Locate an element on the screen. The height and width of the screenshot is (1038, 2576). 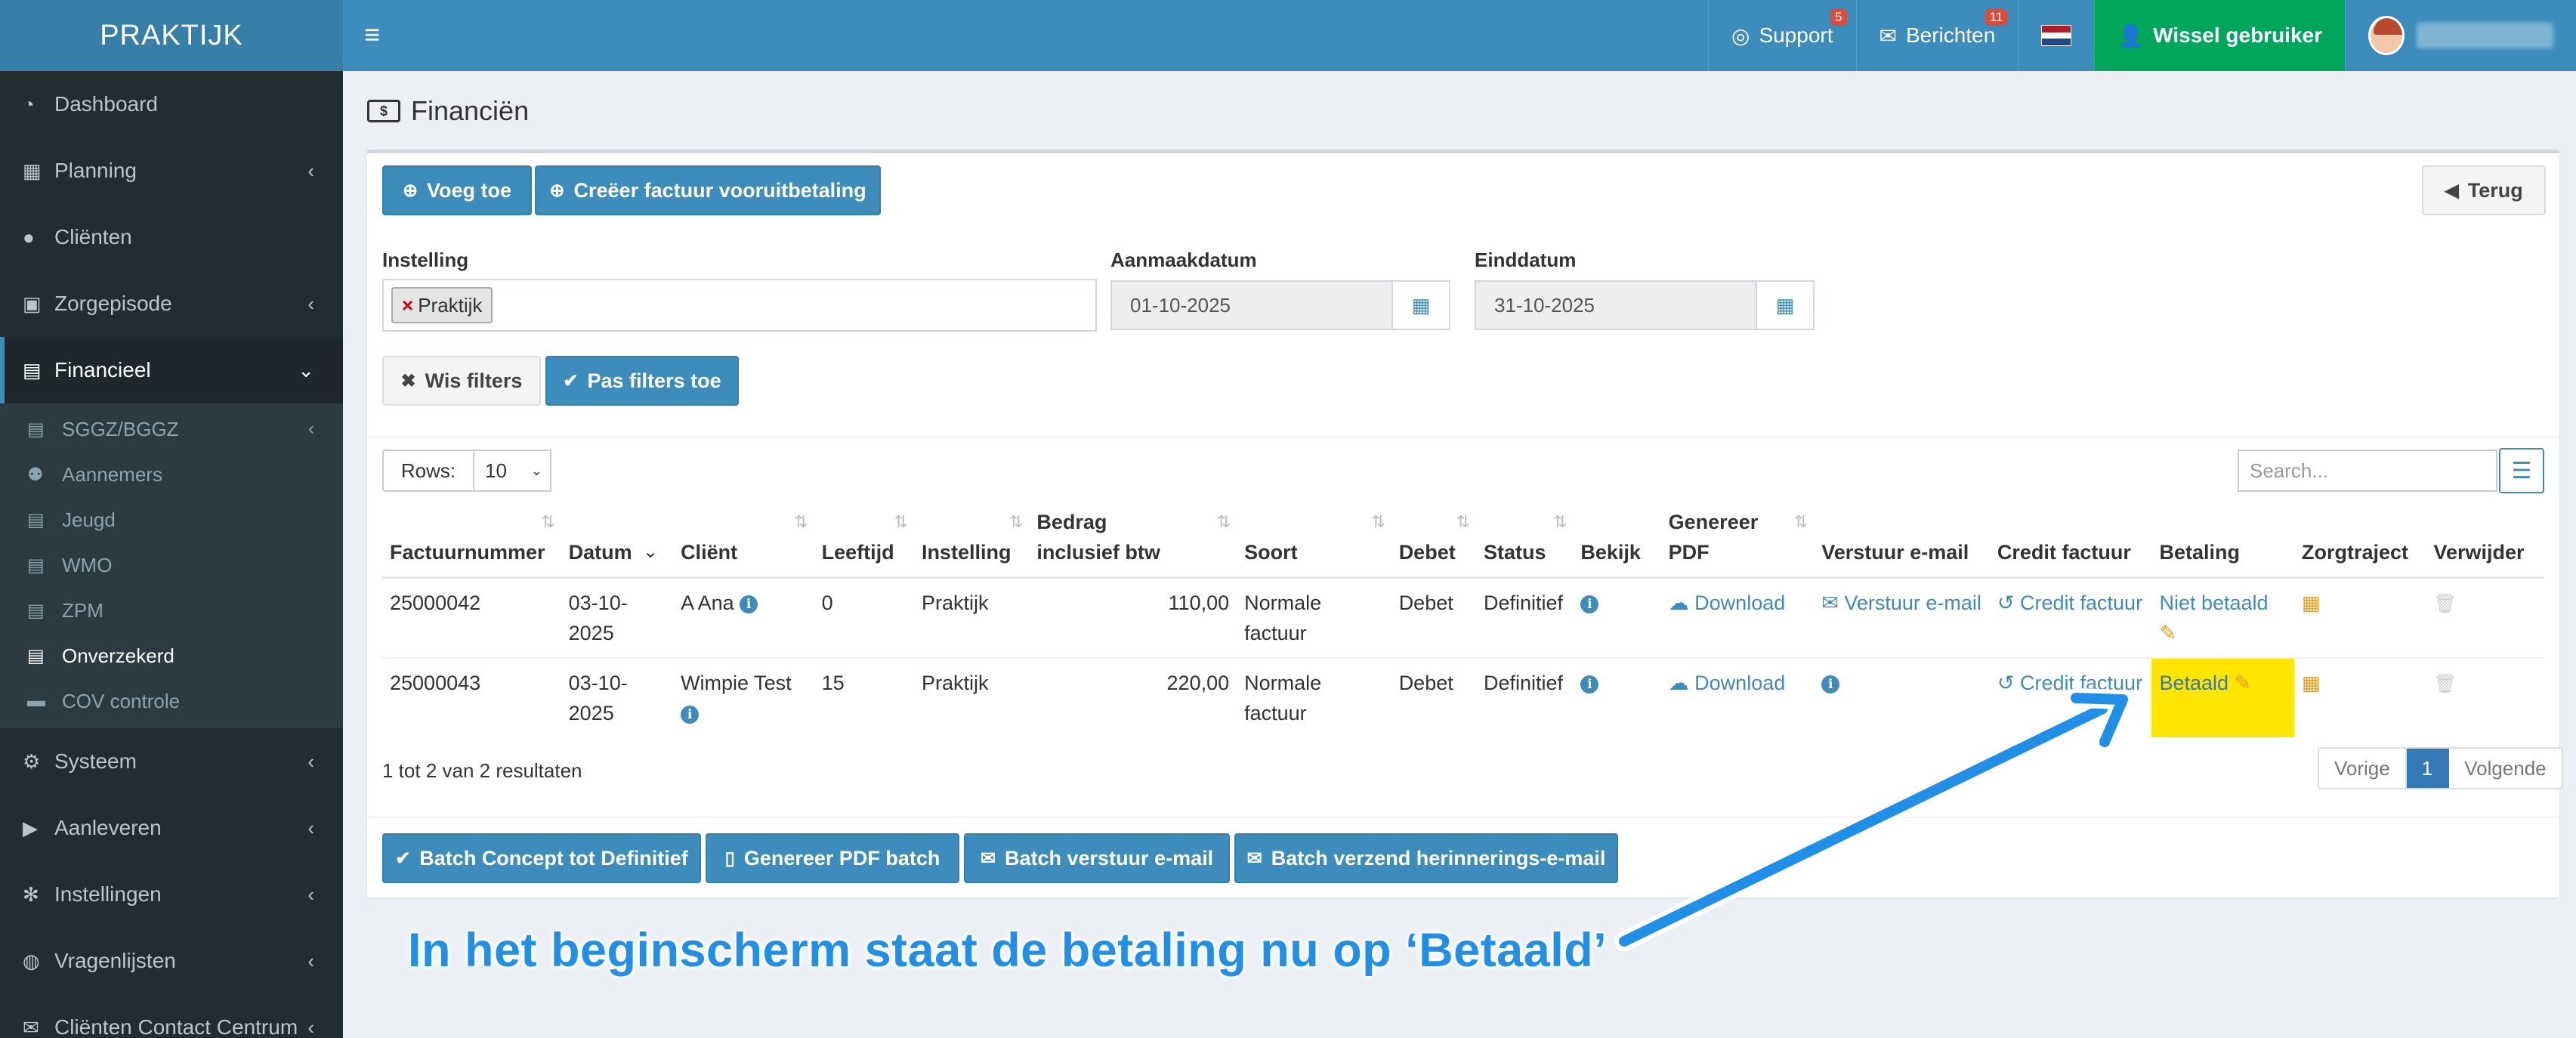
annotation-arrow is located at coordinates (1873, 819).